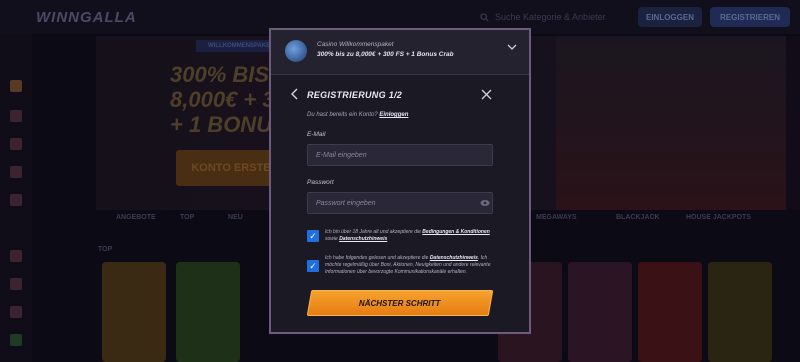  What do you see at coordinates (355, 95) in the screenshot?
I see `modal-title: REGISTRIERUNG 1/2` at bounding box center [355, 95].